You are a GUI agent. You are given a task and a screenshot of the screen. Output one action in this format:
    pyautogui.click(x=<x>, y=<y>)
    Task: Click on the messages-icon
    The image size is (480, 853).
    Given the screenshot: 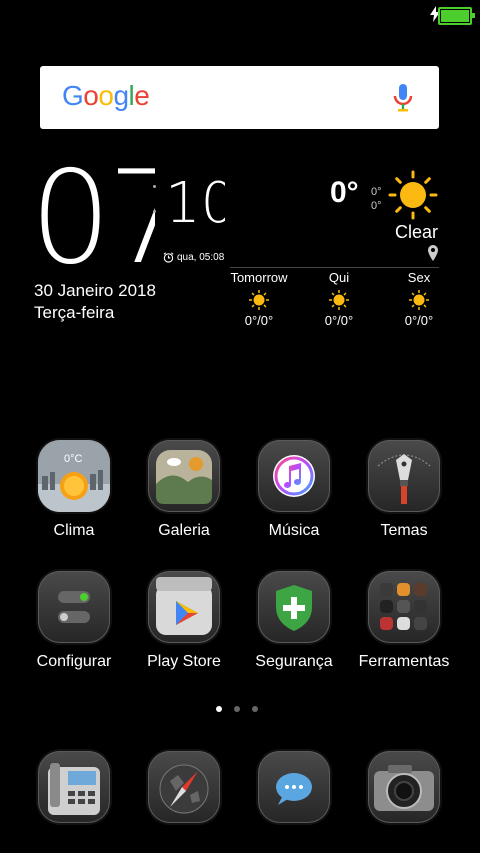 What is the action you would take?
    pyautogui.click(x=294, y=787)
    